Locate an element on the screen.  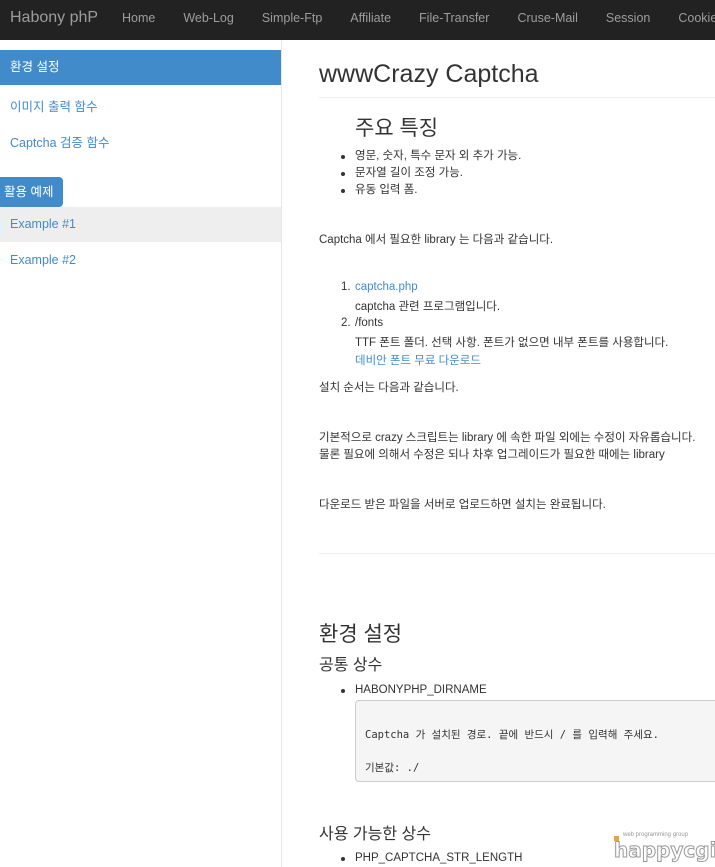
sidebar-item-example-2: Example #2 is located at coordinates (43, 260).